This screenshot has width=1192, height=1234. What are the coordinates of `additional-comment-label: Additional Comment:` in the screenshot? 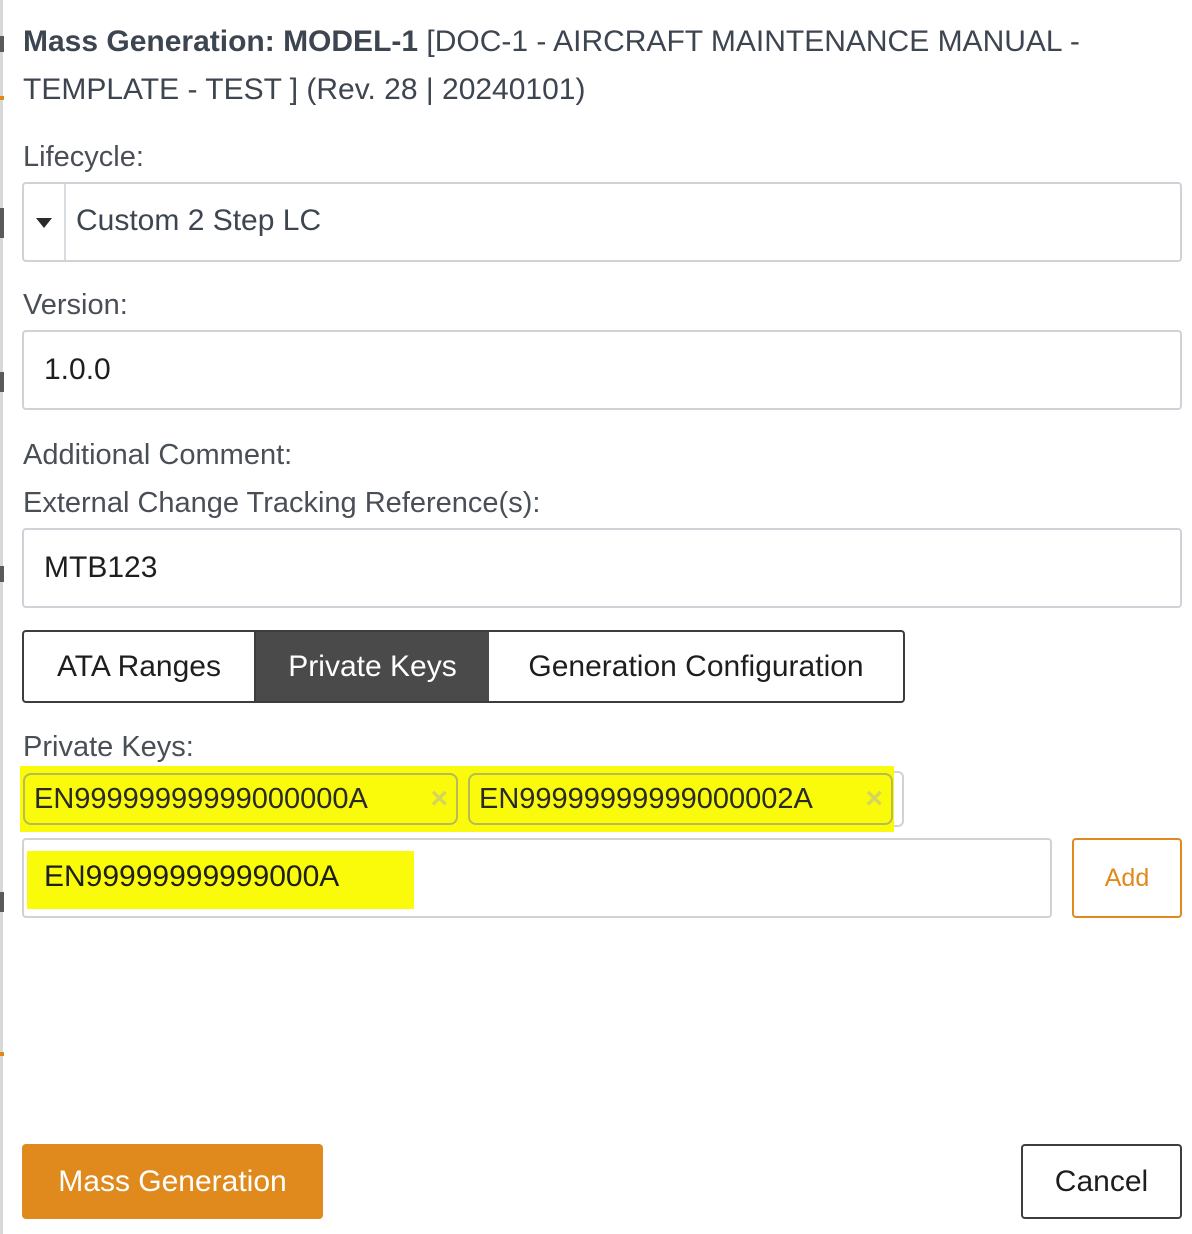 It's located at (158, 455).